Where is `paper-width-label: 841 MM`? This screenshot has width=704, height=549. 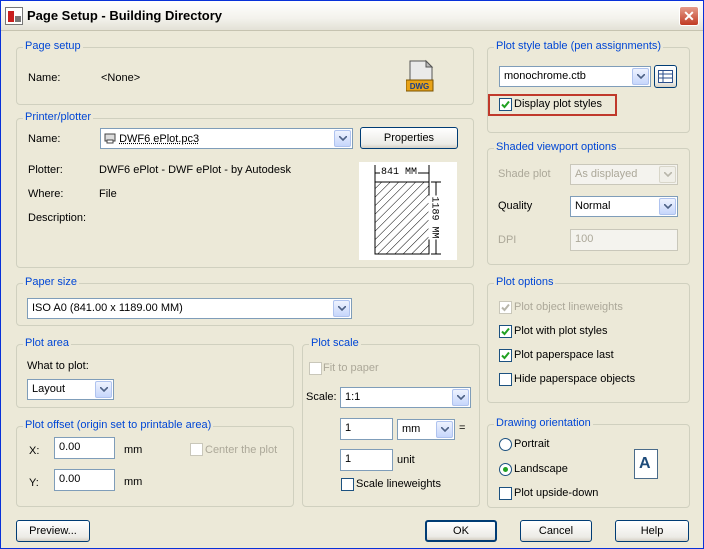
paper-width-label: 841 MM is located at coordinates (399, 172).